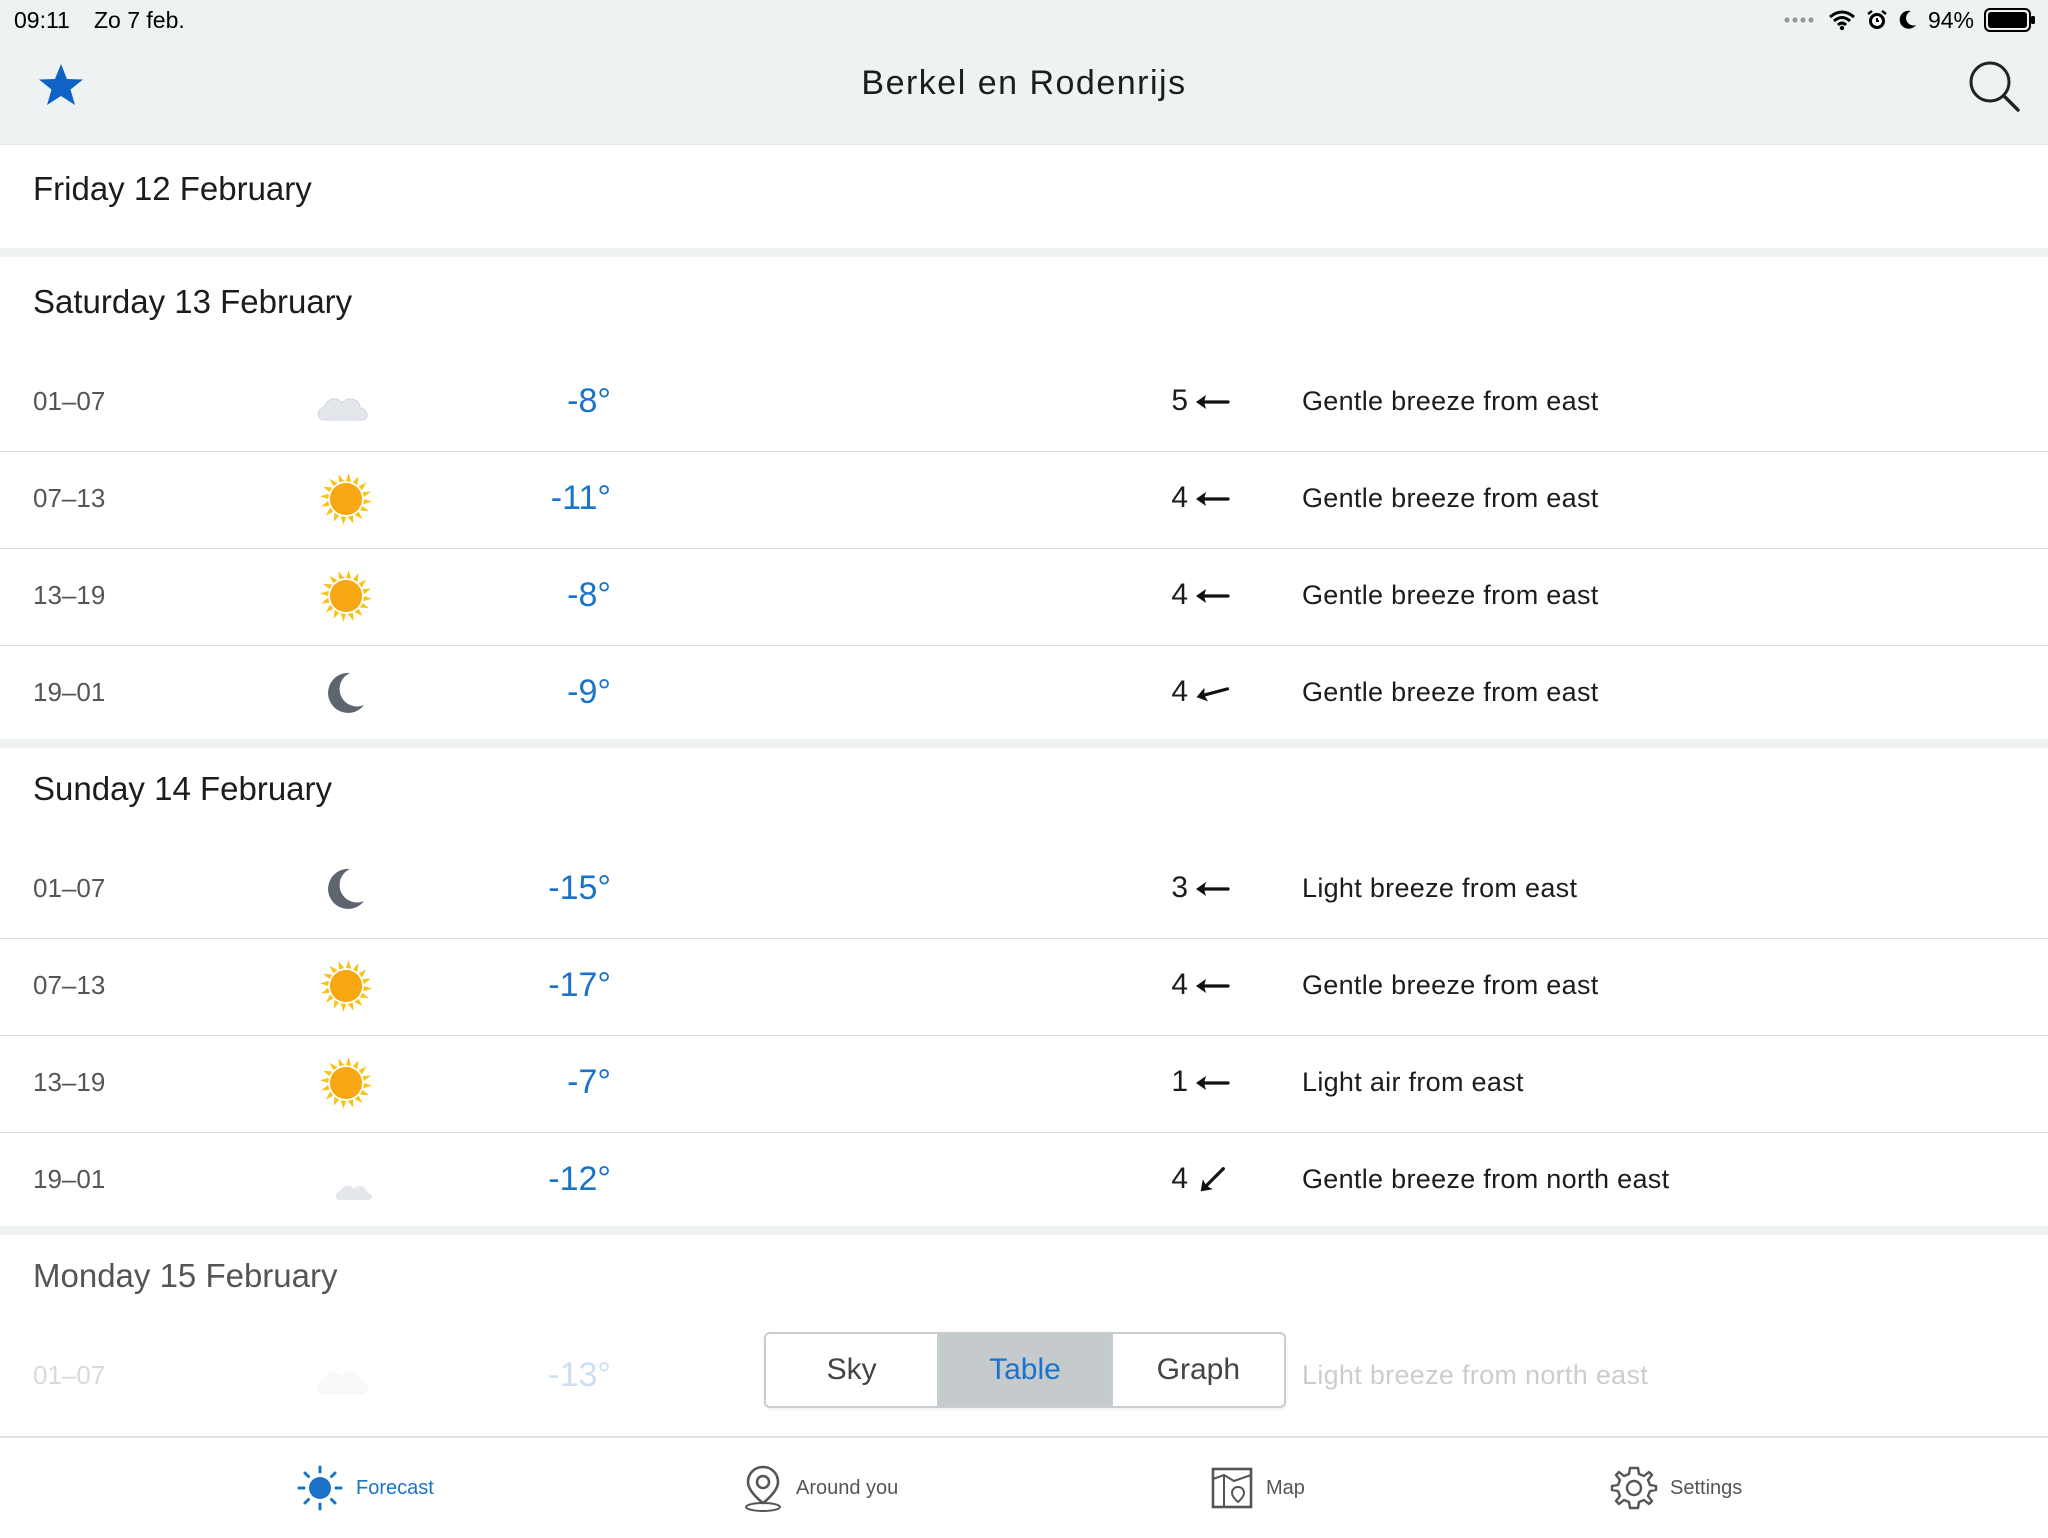 The width and height of the screenshot is (2048, 1538). Describe the element at coordinates (1440, 888) in the screenshot. I see `wind-description: Light breeze from east` at that location.